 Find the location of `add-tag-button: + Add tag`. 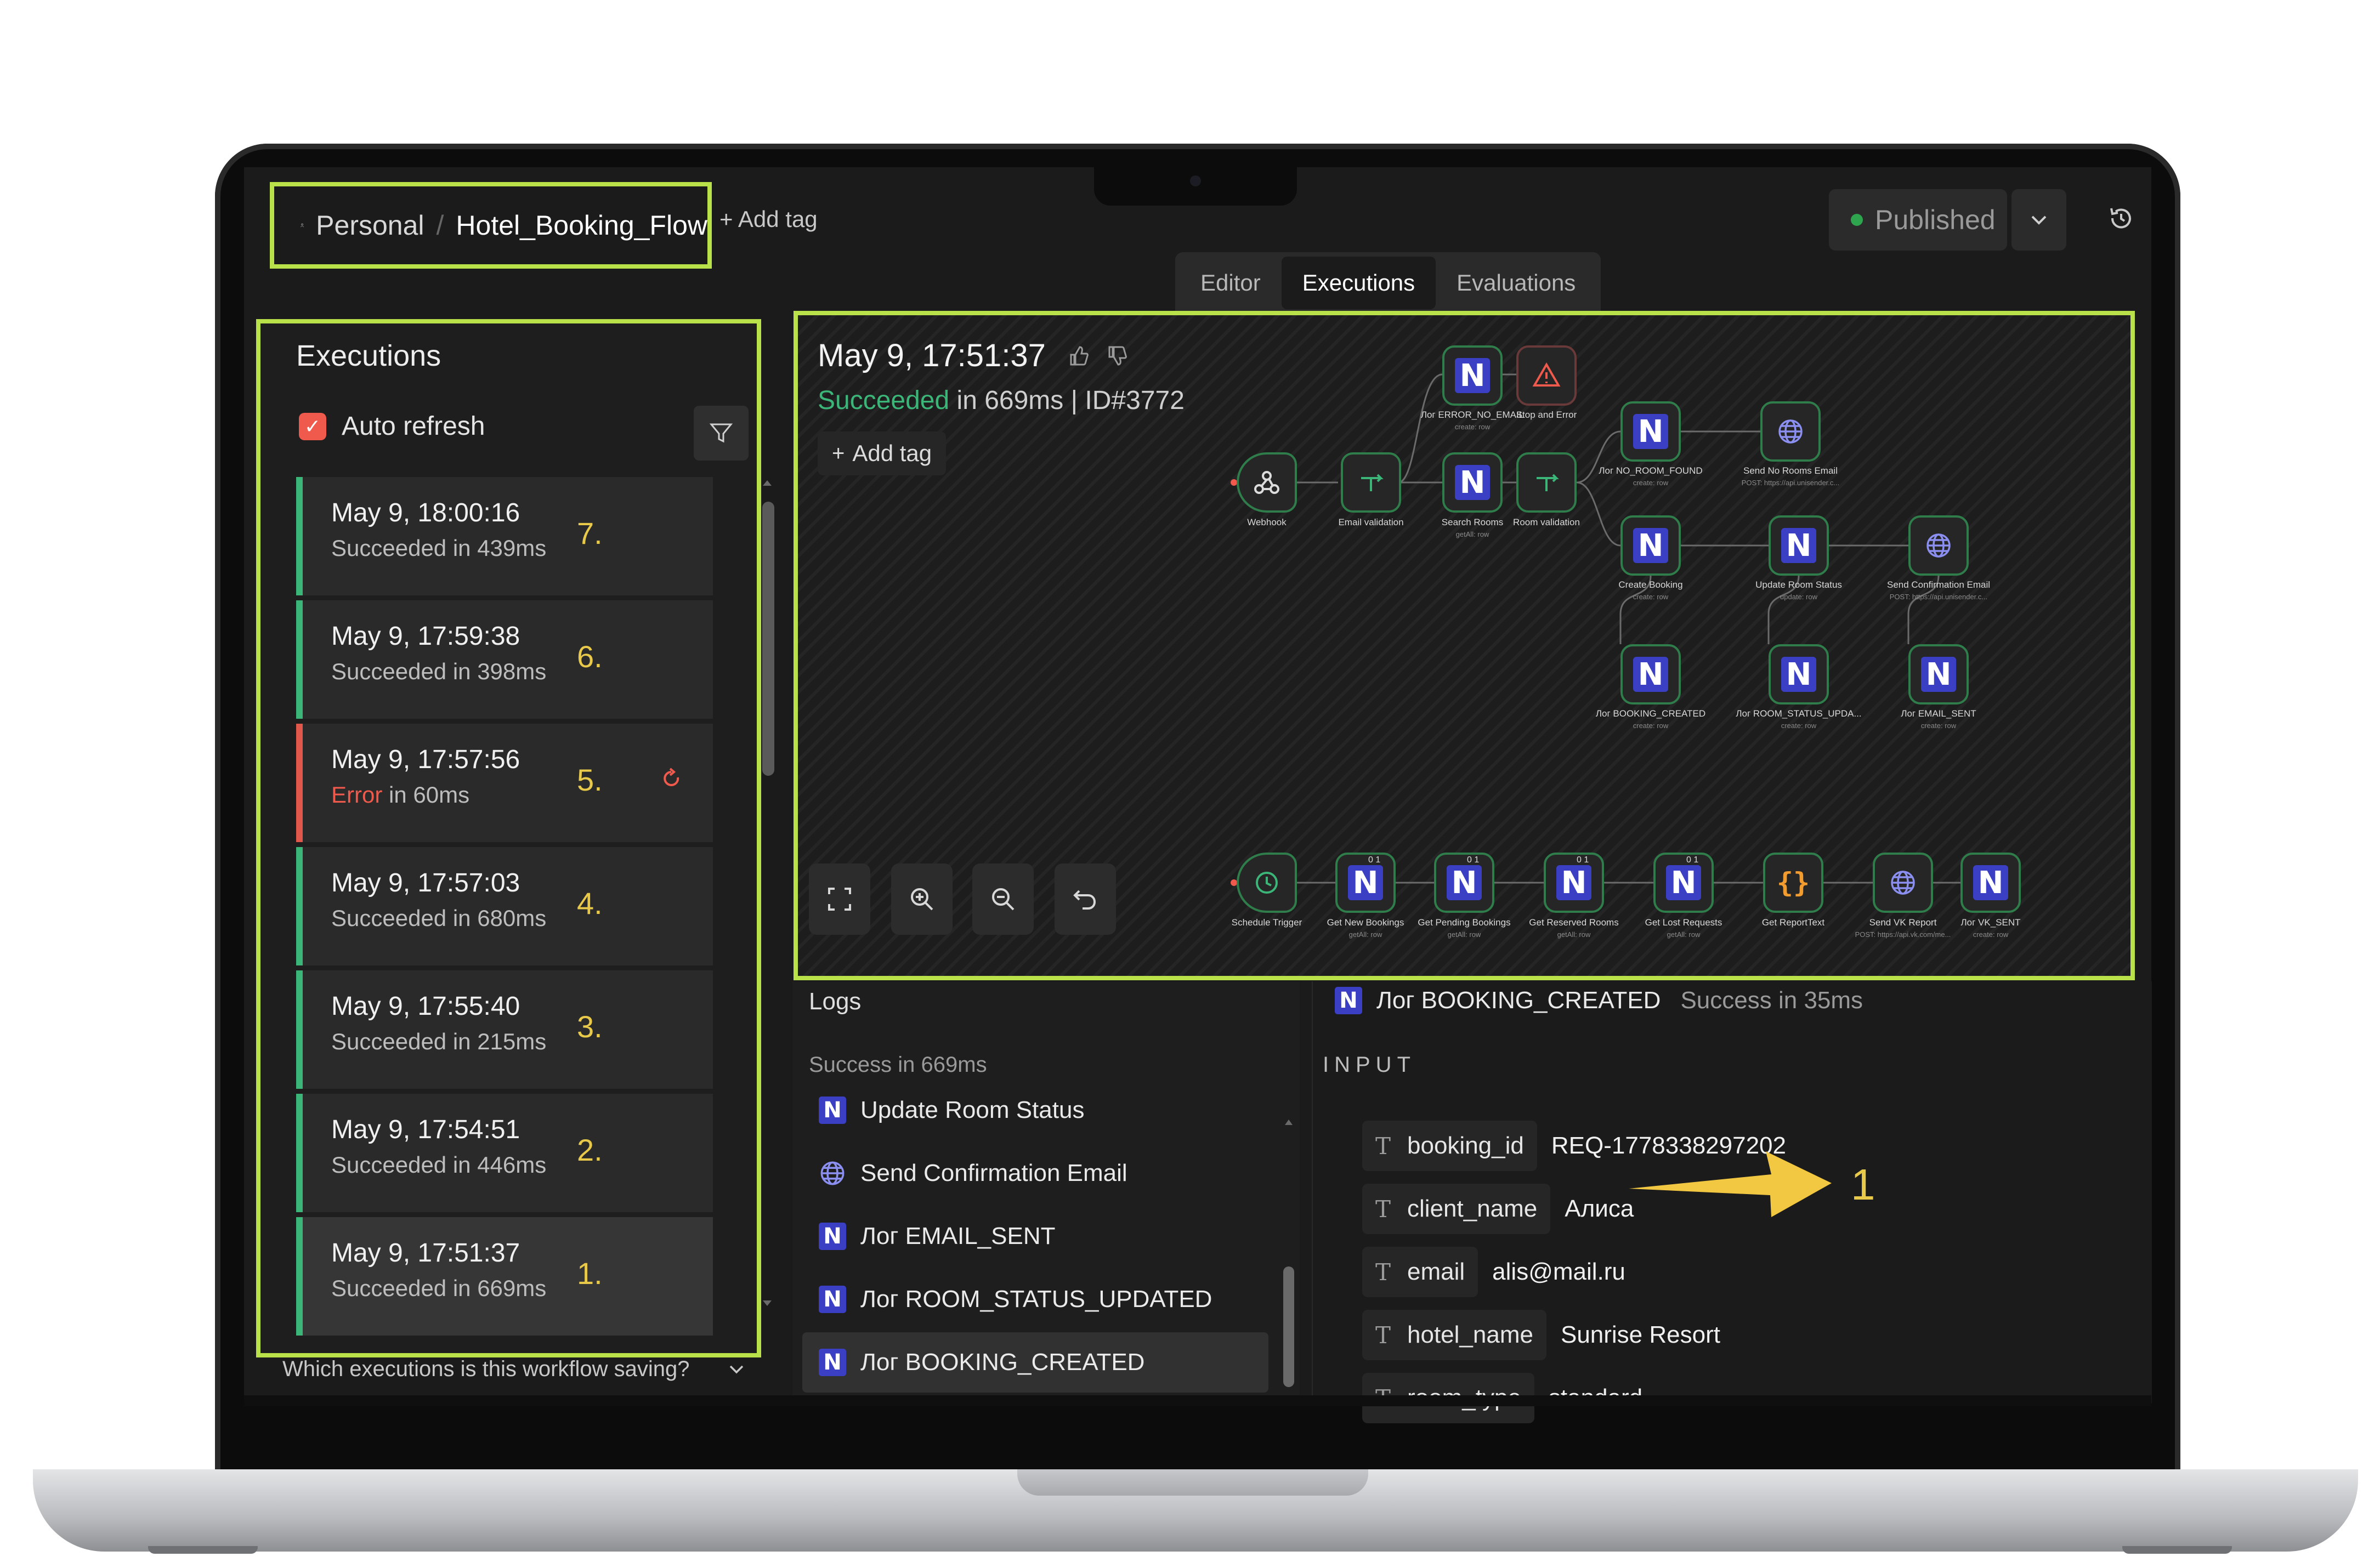

add-tag-button: + Add tag is located at coordinates (768, 219).